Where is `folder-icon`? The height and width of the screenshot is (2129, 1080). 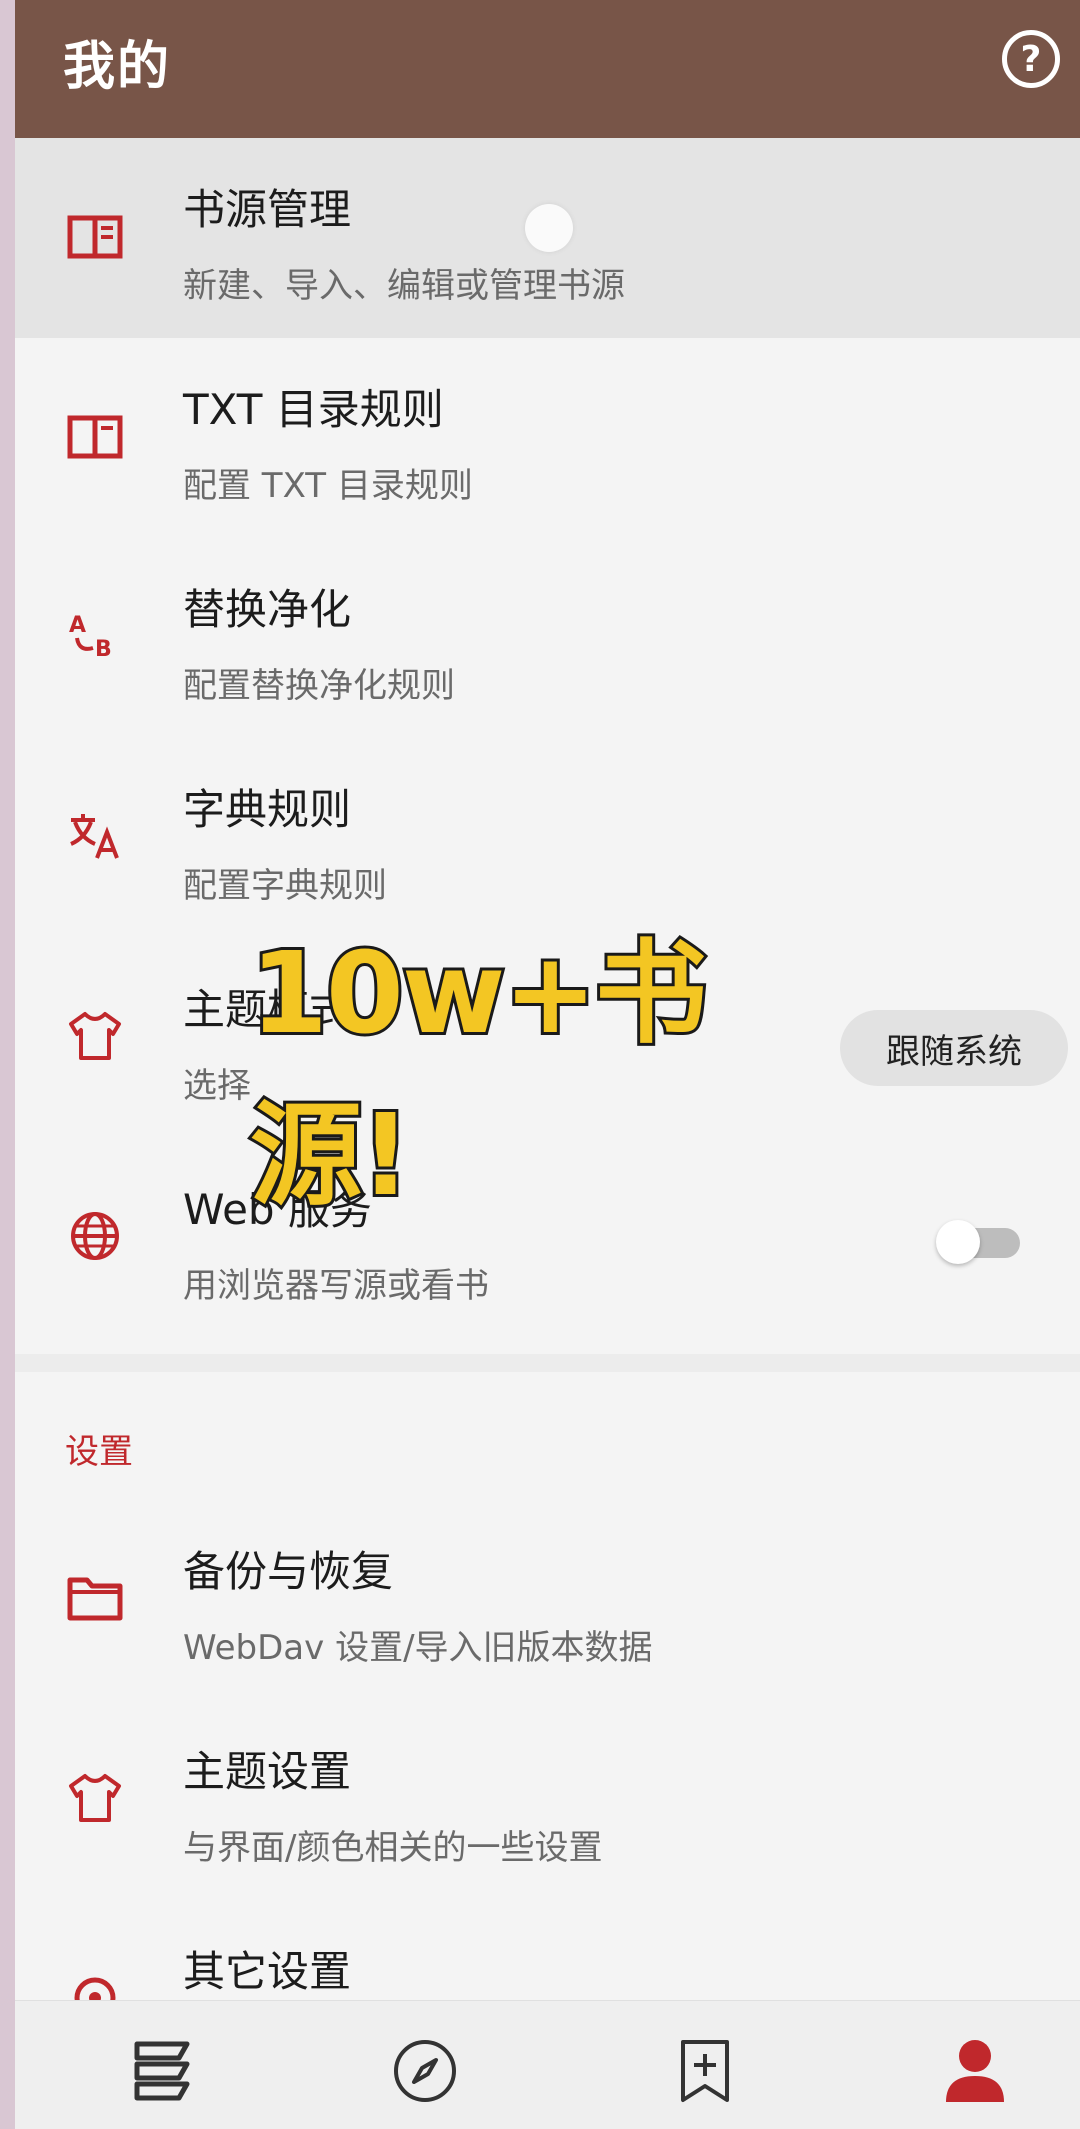 folder-icon is located at coordinates (95, 1598).